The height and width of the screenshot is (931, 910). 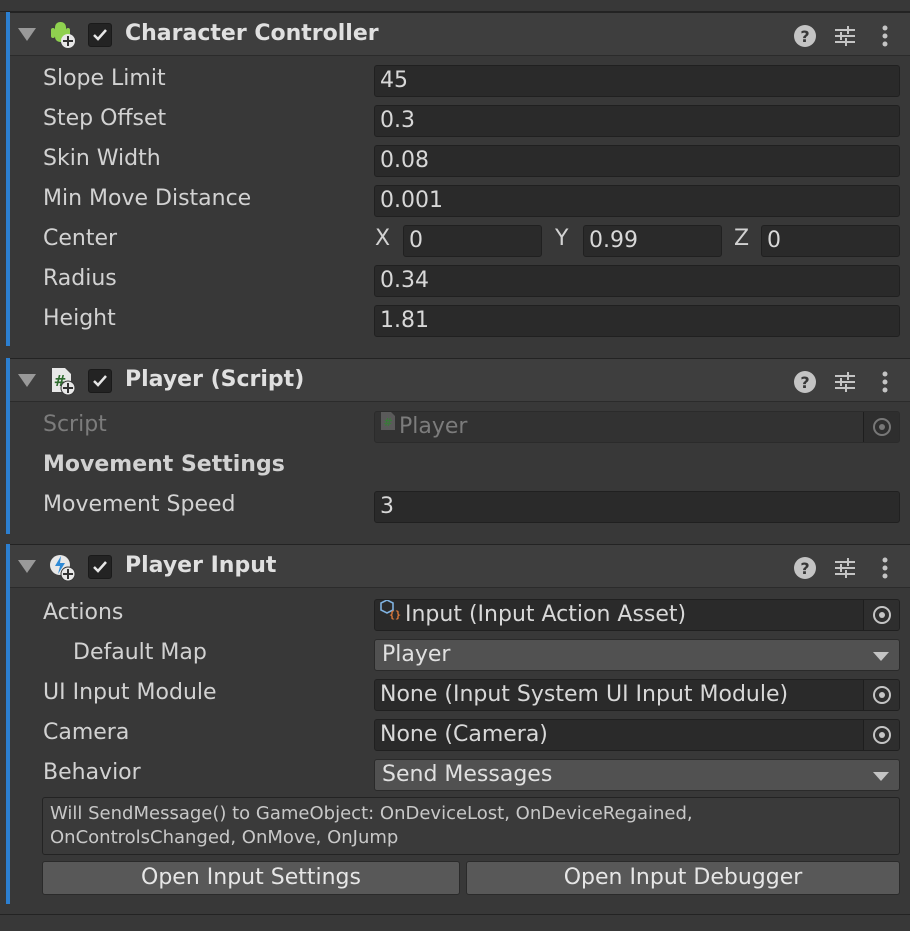 I want to click on center-y-field: 0.99, so click(x=652, y=241).